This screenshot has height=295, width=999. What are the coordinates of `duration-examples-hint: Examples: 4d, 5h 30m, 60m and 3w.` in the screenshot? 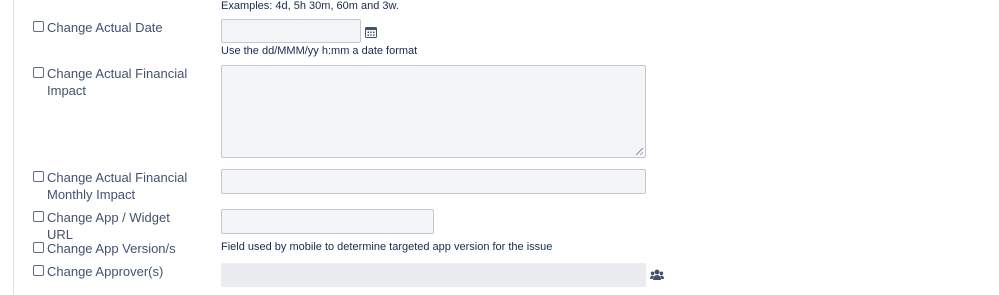 It's located at (310, 6).